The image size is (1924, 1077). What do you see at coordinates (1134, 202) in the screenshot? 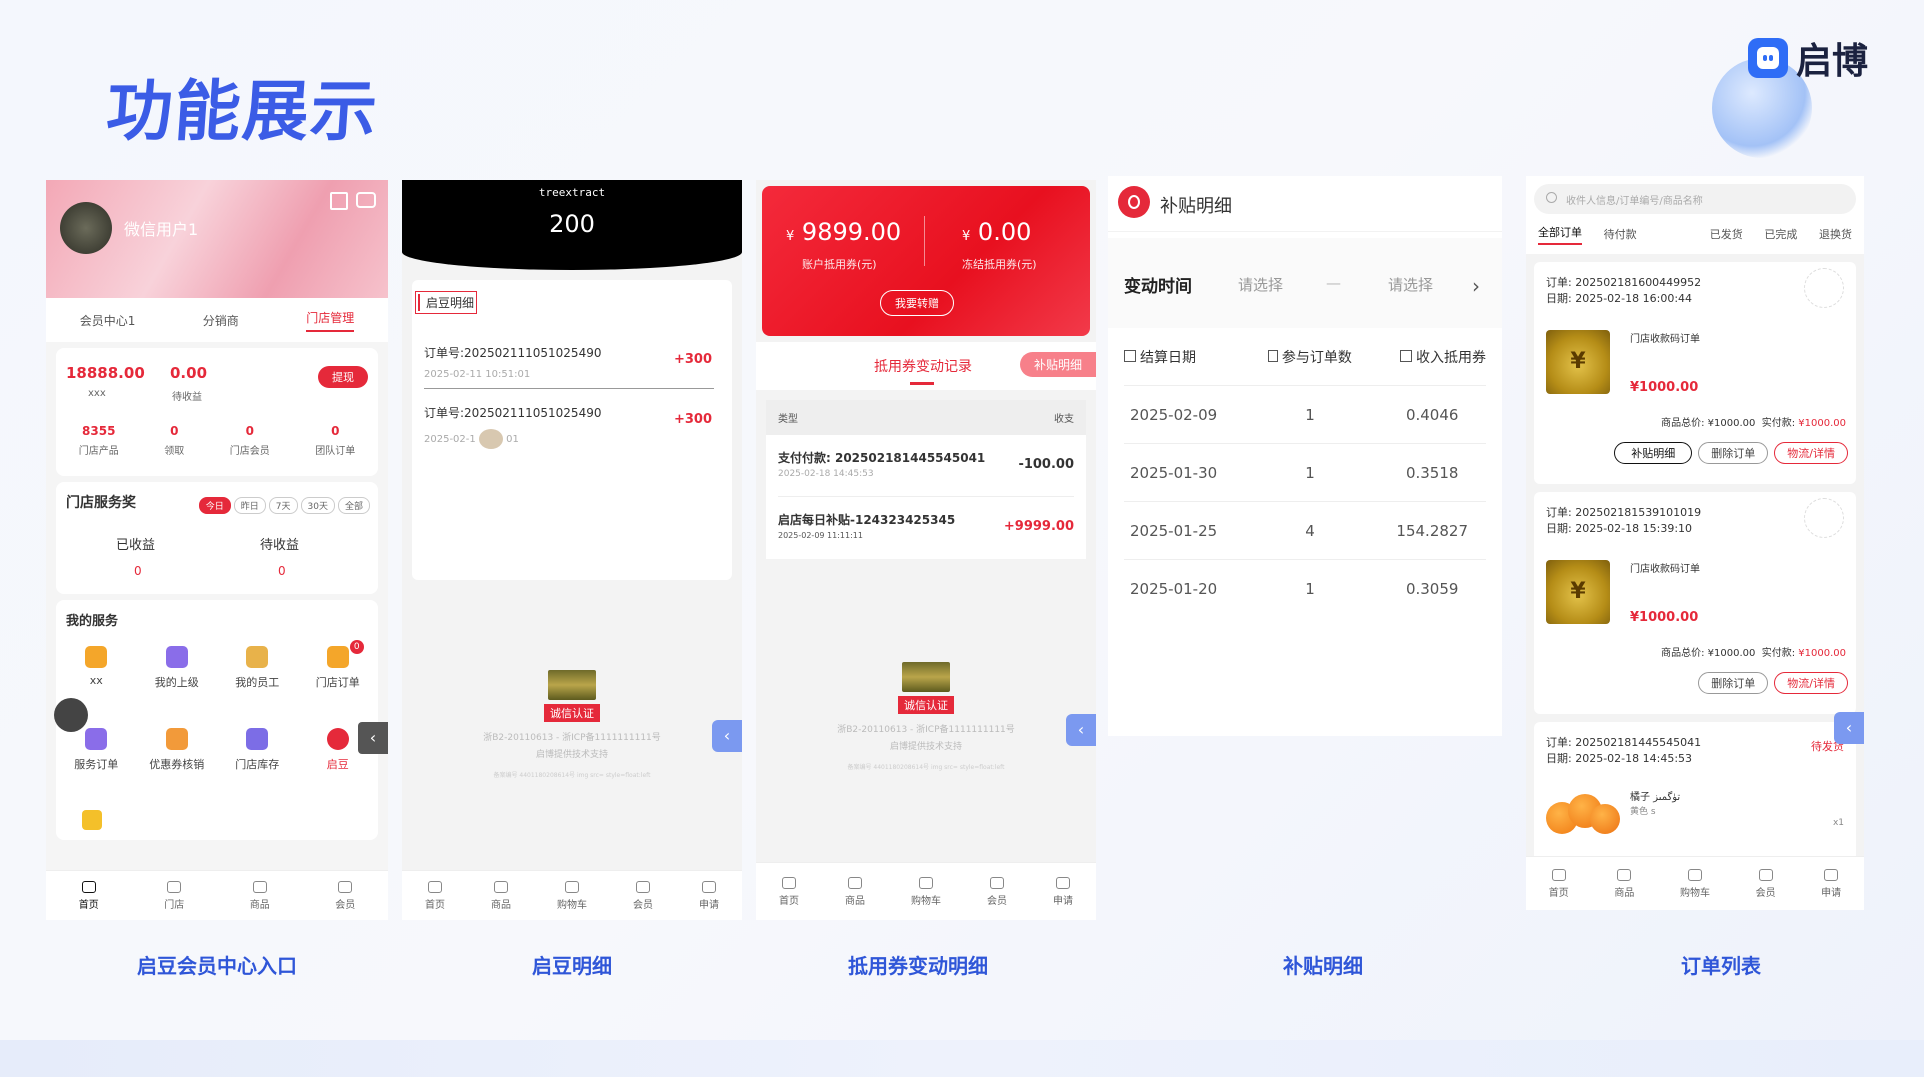
I see `subsidy-icon` at bounding box center [1134, 202].